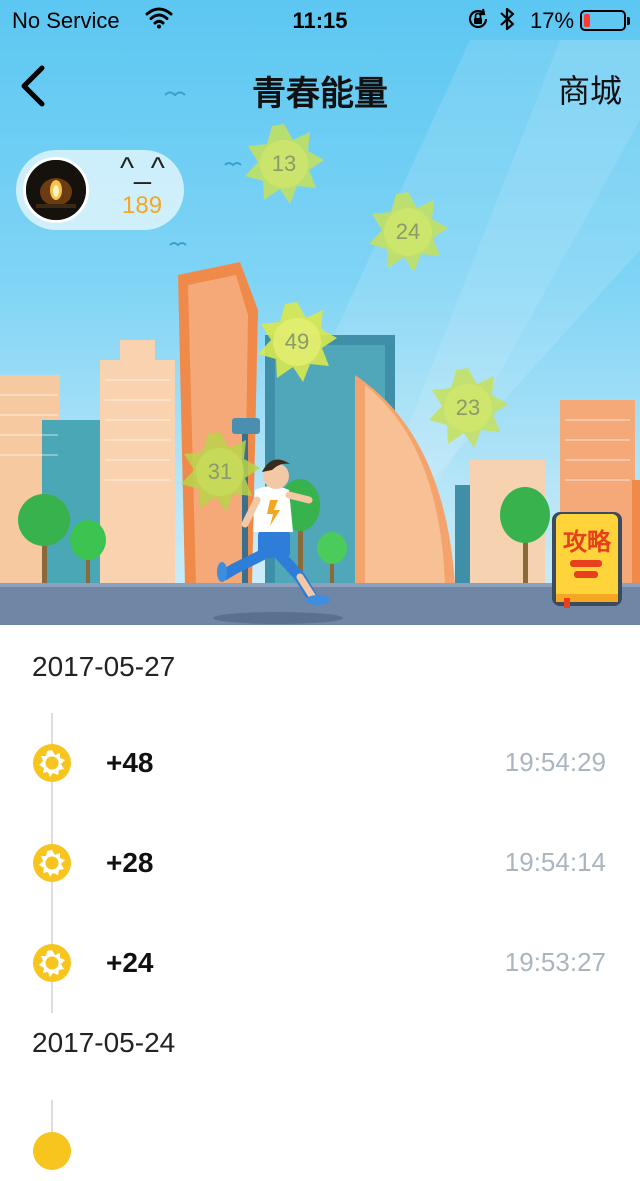 This screenshot has width=640, height=1181. What do you see at coordinates (130, 962) in the screenshot?
I see `entry-amount: +24` at bounding box center [130, 962].